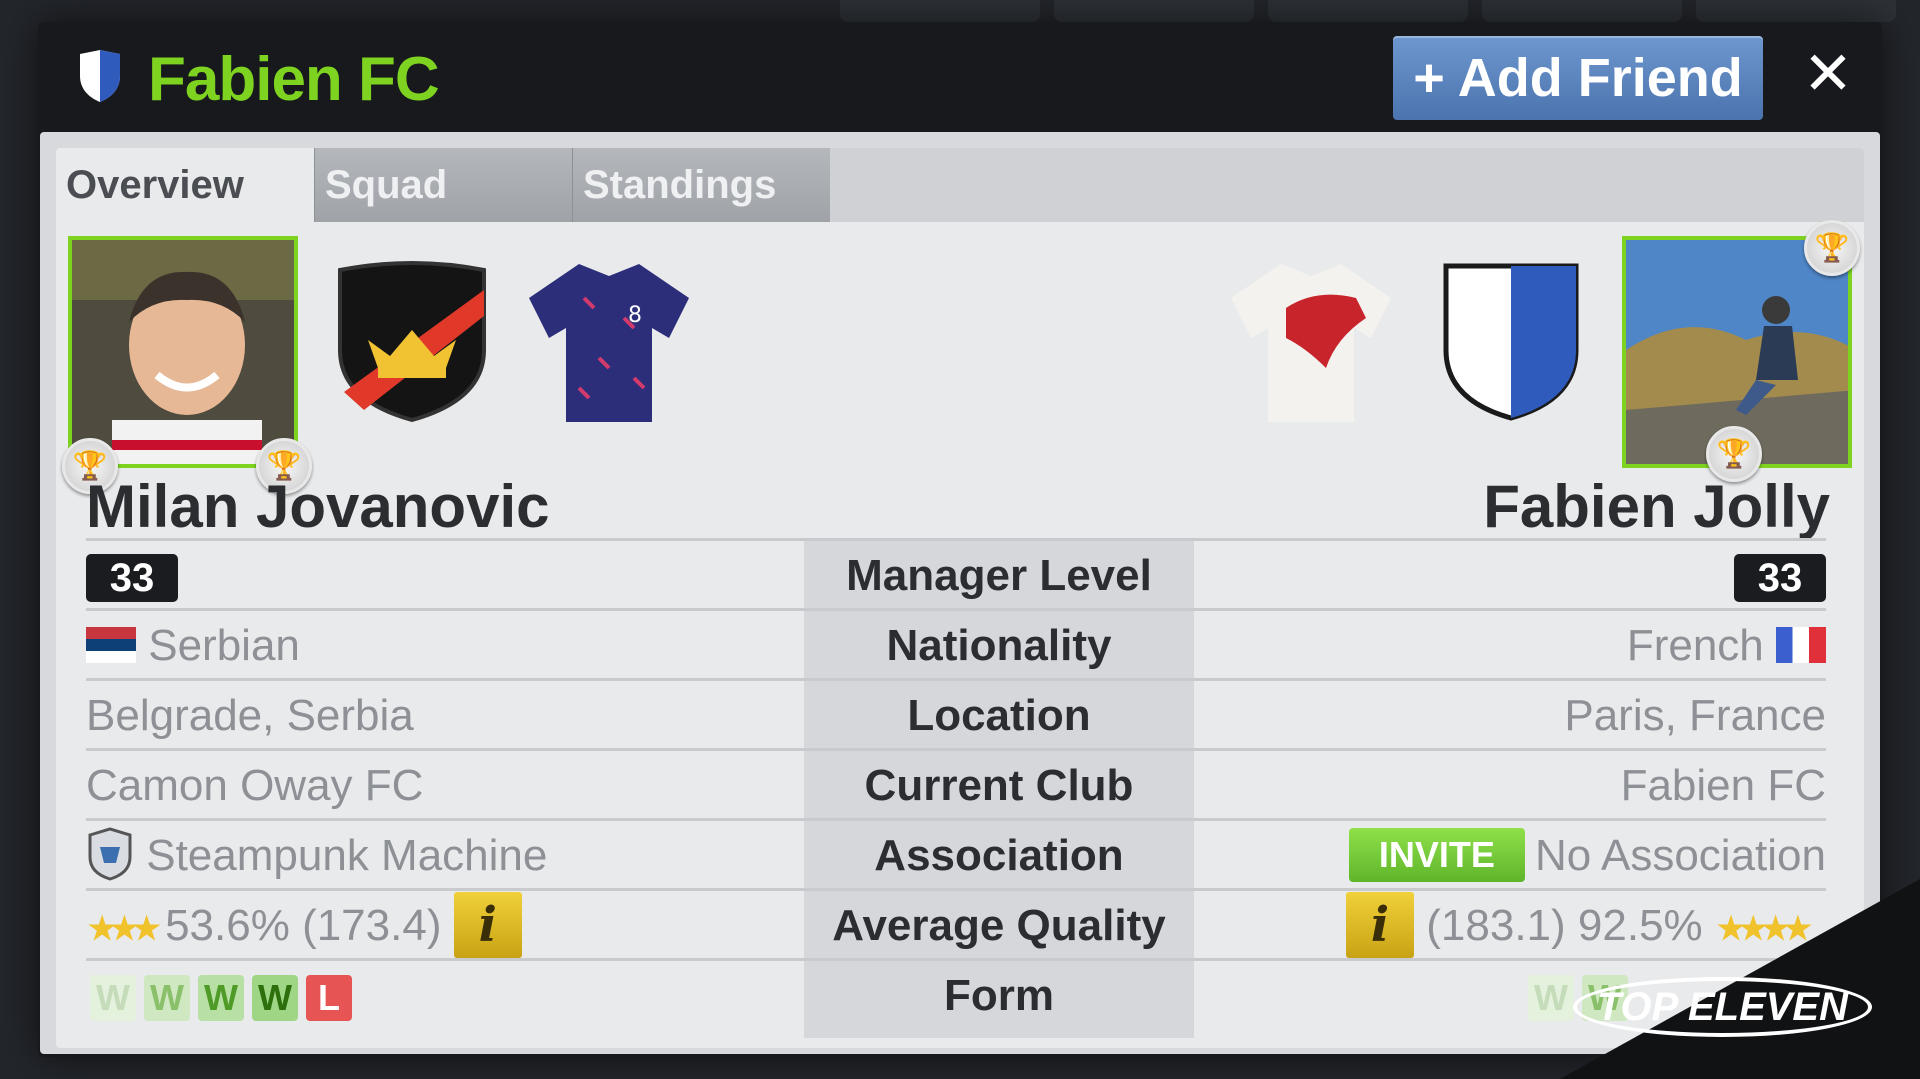  I want to click on background-tabs, so click(1368, 11).